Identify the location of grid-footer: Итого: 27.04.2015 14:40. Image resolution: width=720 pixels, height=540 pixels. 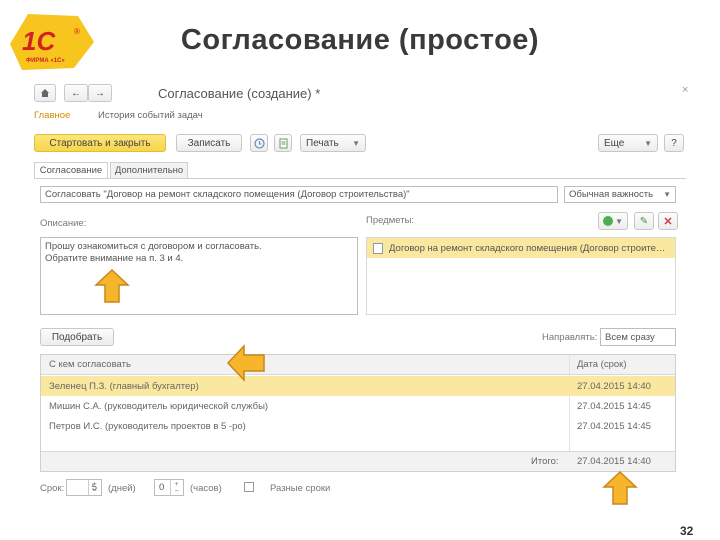
(358, 461).